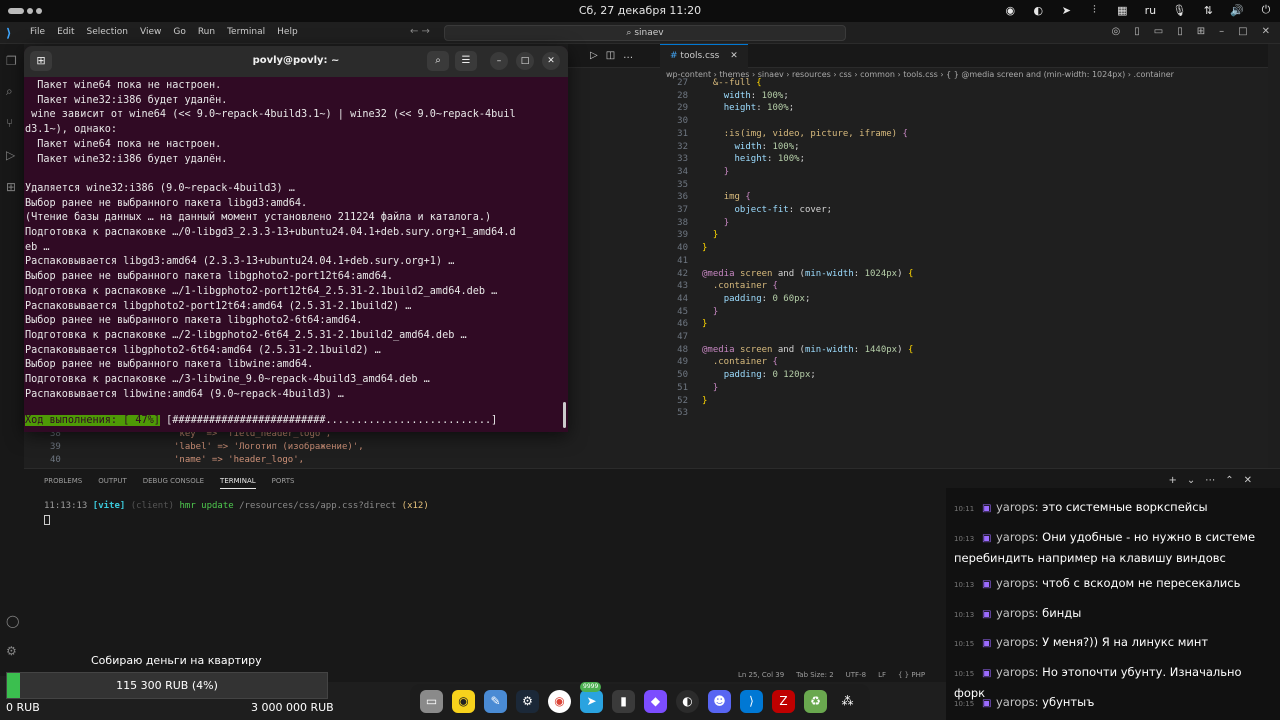 Image resolution: width=1280 pixels, height=720 pixels. What do you see at coordinates (13, 187) in the screenshot?
I see `extensions-icon: ⊞` at bounding box center [13, 187].